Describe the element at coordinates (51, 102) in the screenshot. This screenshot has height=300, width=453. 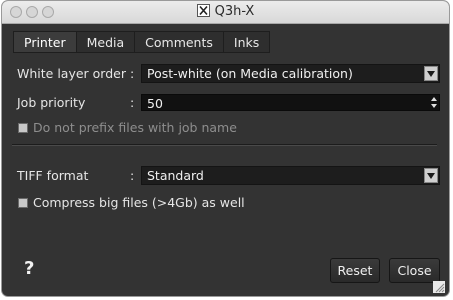
I see `job-priority-label: Job priority` at that location.